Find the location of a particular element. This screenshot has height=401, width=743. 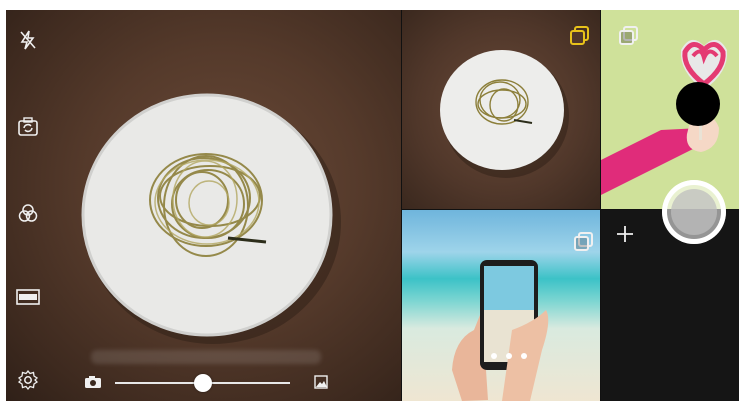

aspect-ratio-icon is located at coordinates (28, 297).